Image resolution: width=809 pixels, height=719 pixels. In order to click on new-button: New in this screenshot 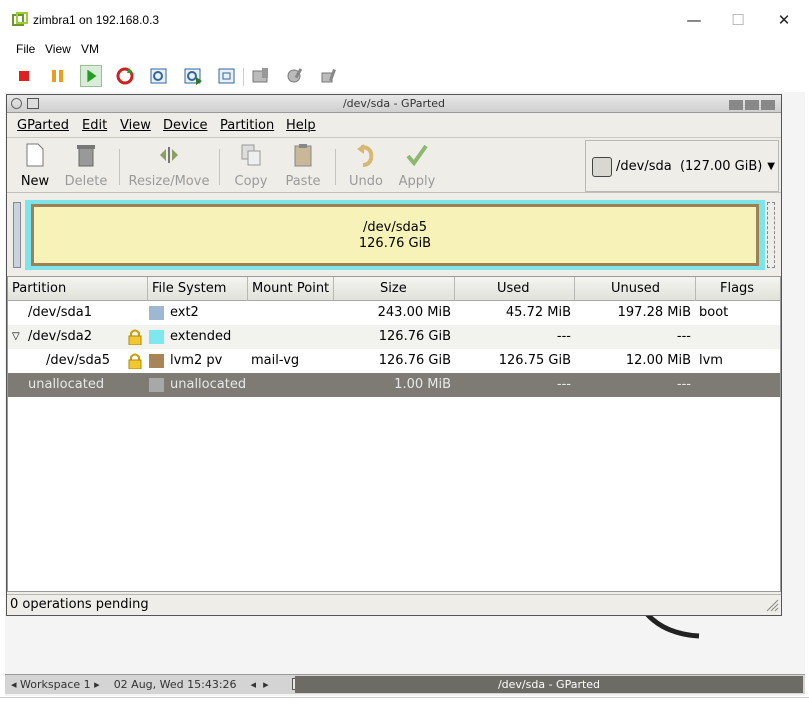, I will do `click(35, 166)`.